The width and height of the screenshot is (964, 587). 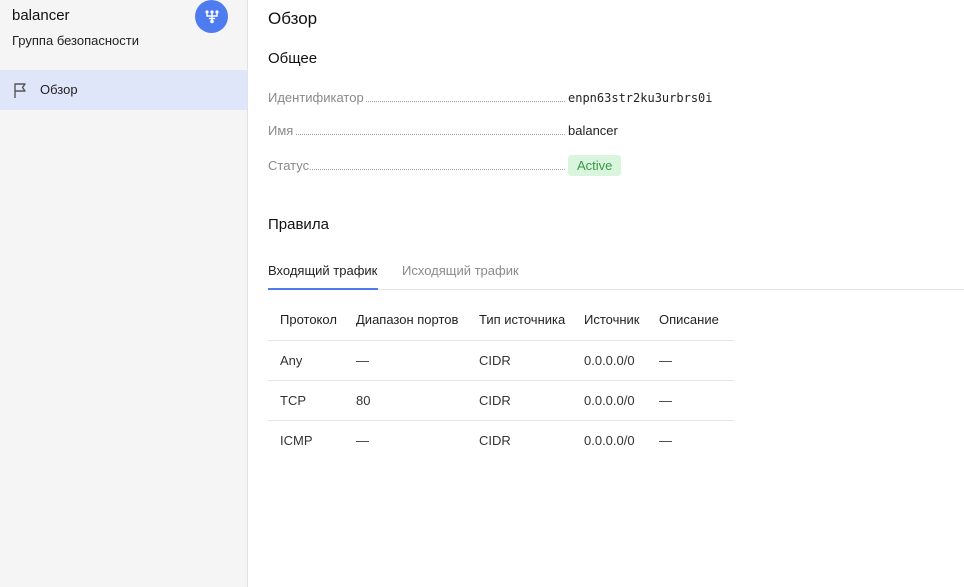 What do you see at coordinates (306, 320) in the screenshot?
I see `column-header: Протокол` at bounding box center [306, 320].